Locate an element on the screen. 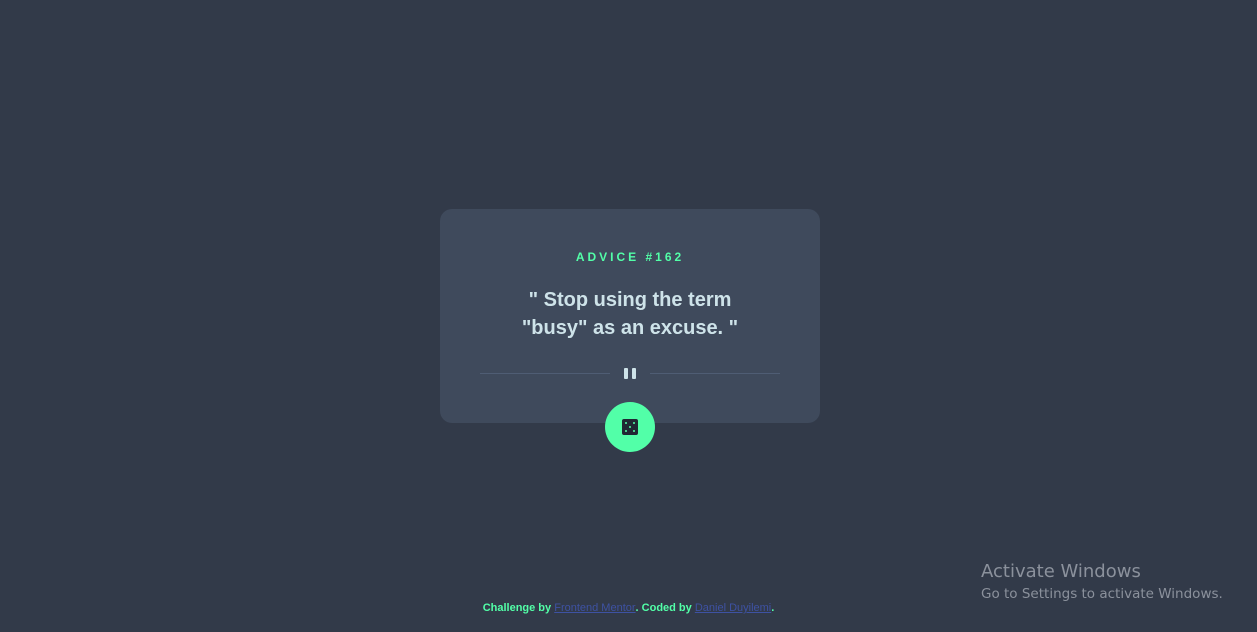  footer-end-text: . is located at coordinates (773, 608).